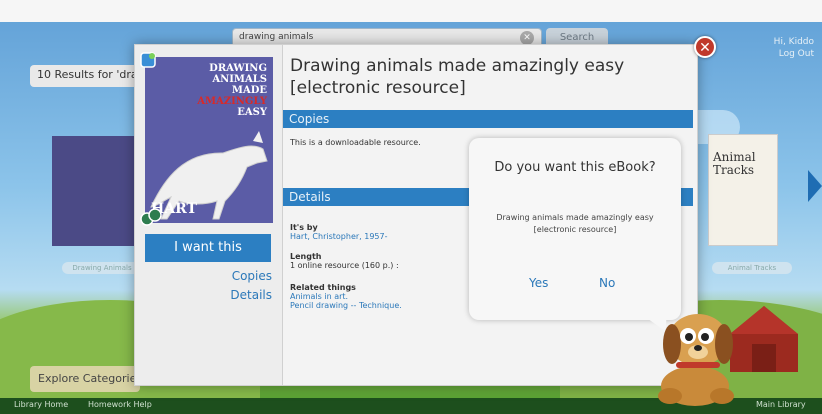 The height and width of the screenshot is (414, 822). What do you see at coordinates (148, 60) in the screenshot?
I see `ebook-badge-icon` at bounding box center [148, 60].